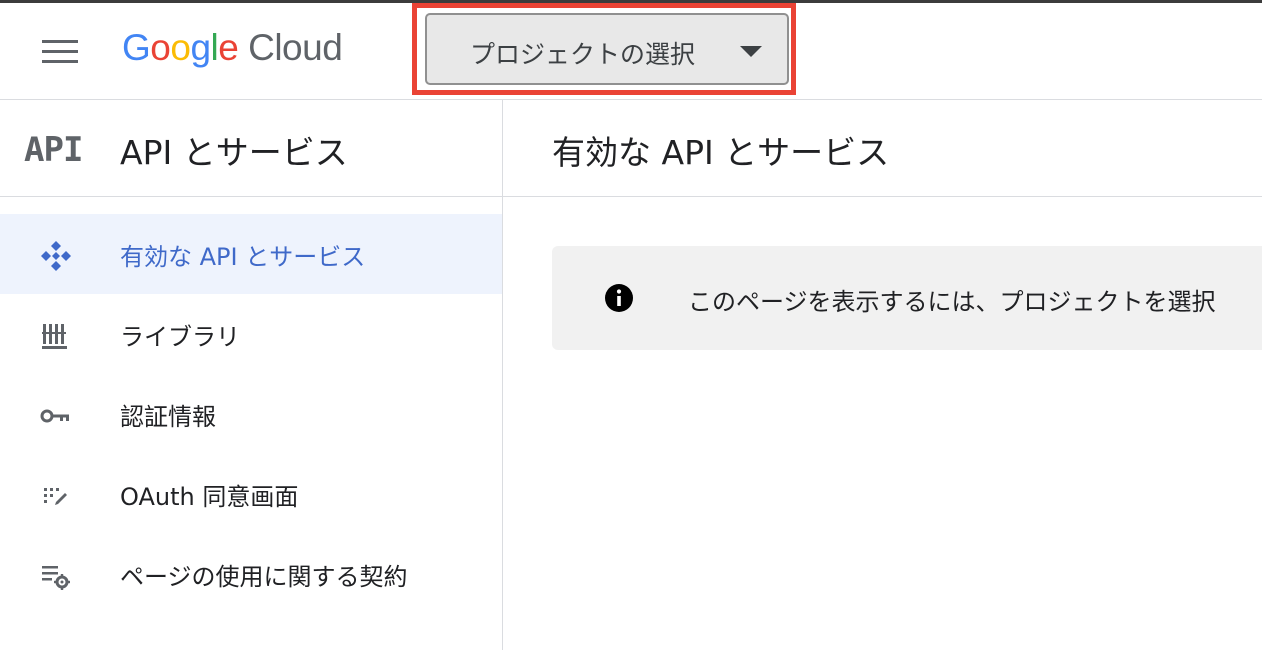 Image resolution: width=1262 pixels, height=650 pixels. Describe the element at coordinates (619, 298) in the screenshot. I see `info-icon` at that location.